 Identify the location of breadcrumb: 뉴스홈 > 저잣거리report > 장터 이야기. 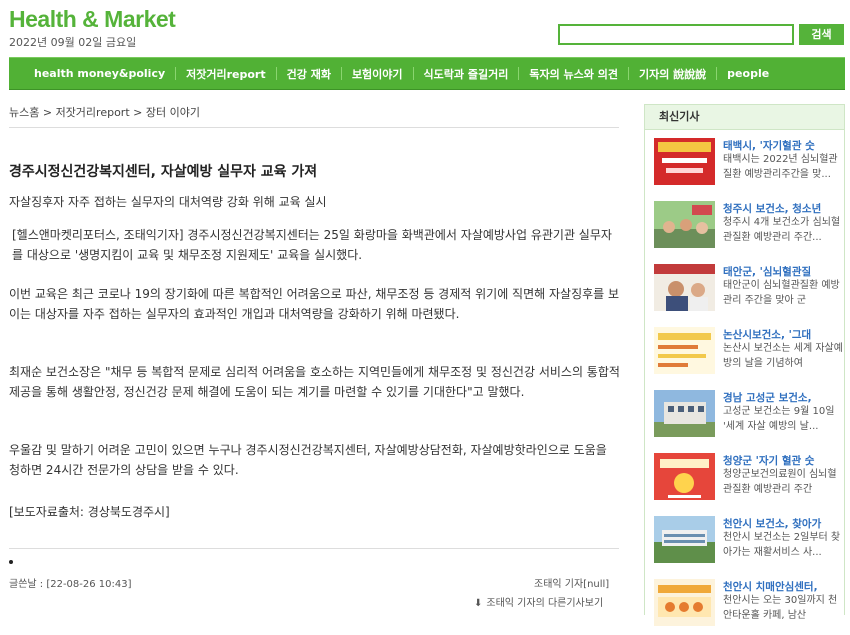
(104, 112).